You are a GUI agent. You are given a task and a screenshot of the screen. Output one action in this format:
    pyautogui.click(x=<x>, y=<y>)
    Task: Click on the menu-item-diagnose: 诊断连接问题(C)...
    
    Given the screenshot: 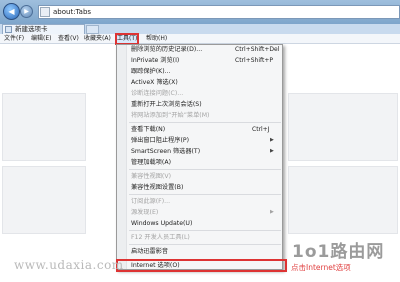 What is the action you would take?
    pyautogui.click(x=157, y=93)
    